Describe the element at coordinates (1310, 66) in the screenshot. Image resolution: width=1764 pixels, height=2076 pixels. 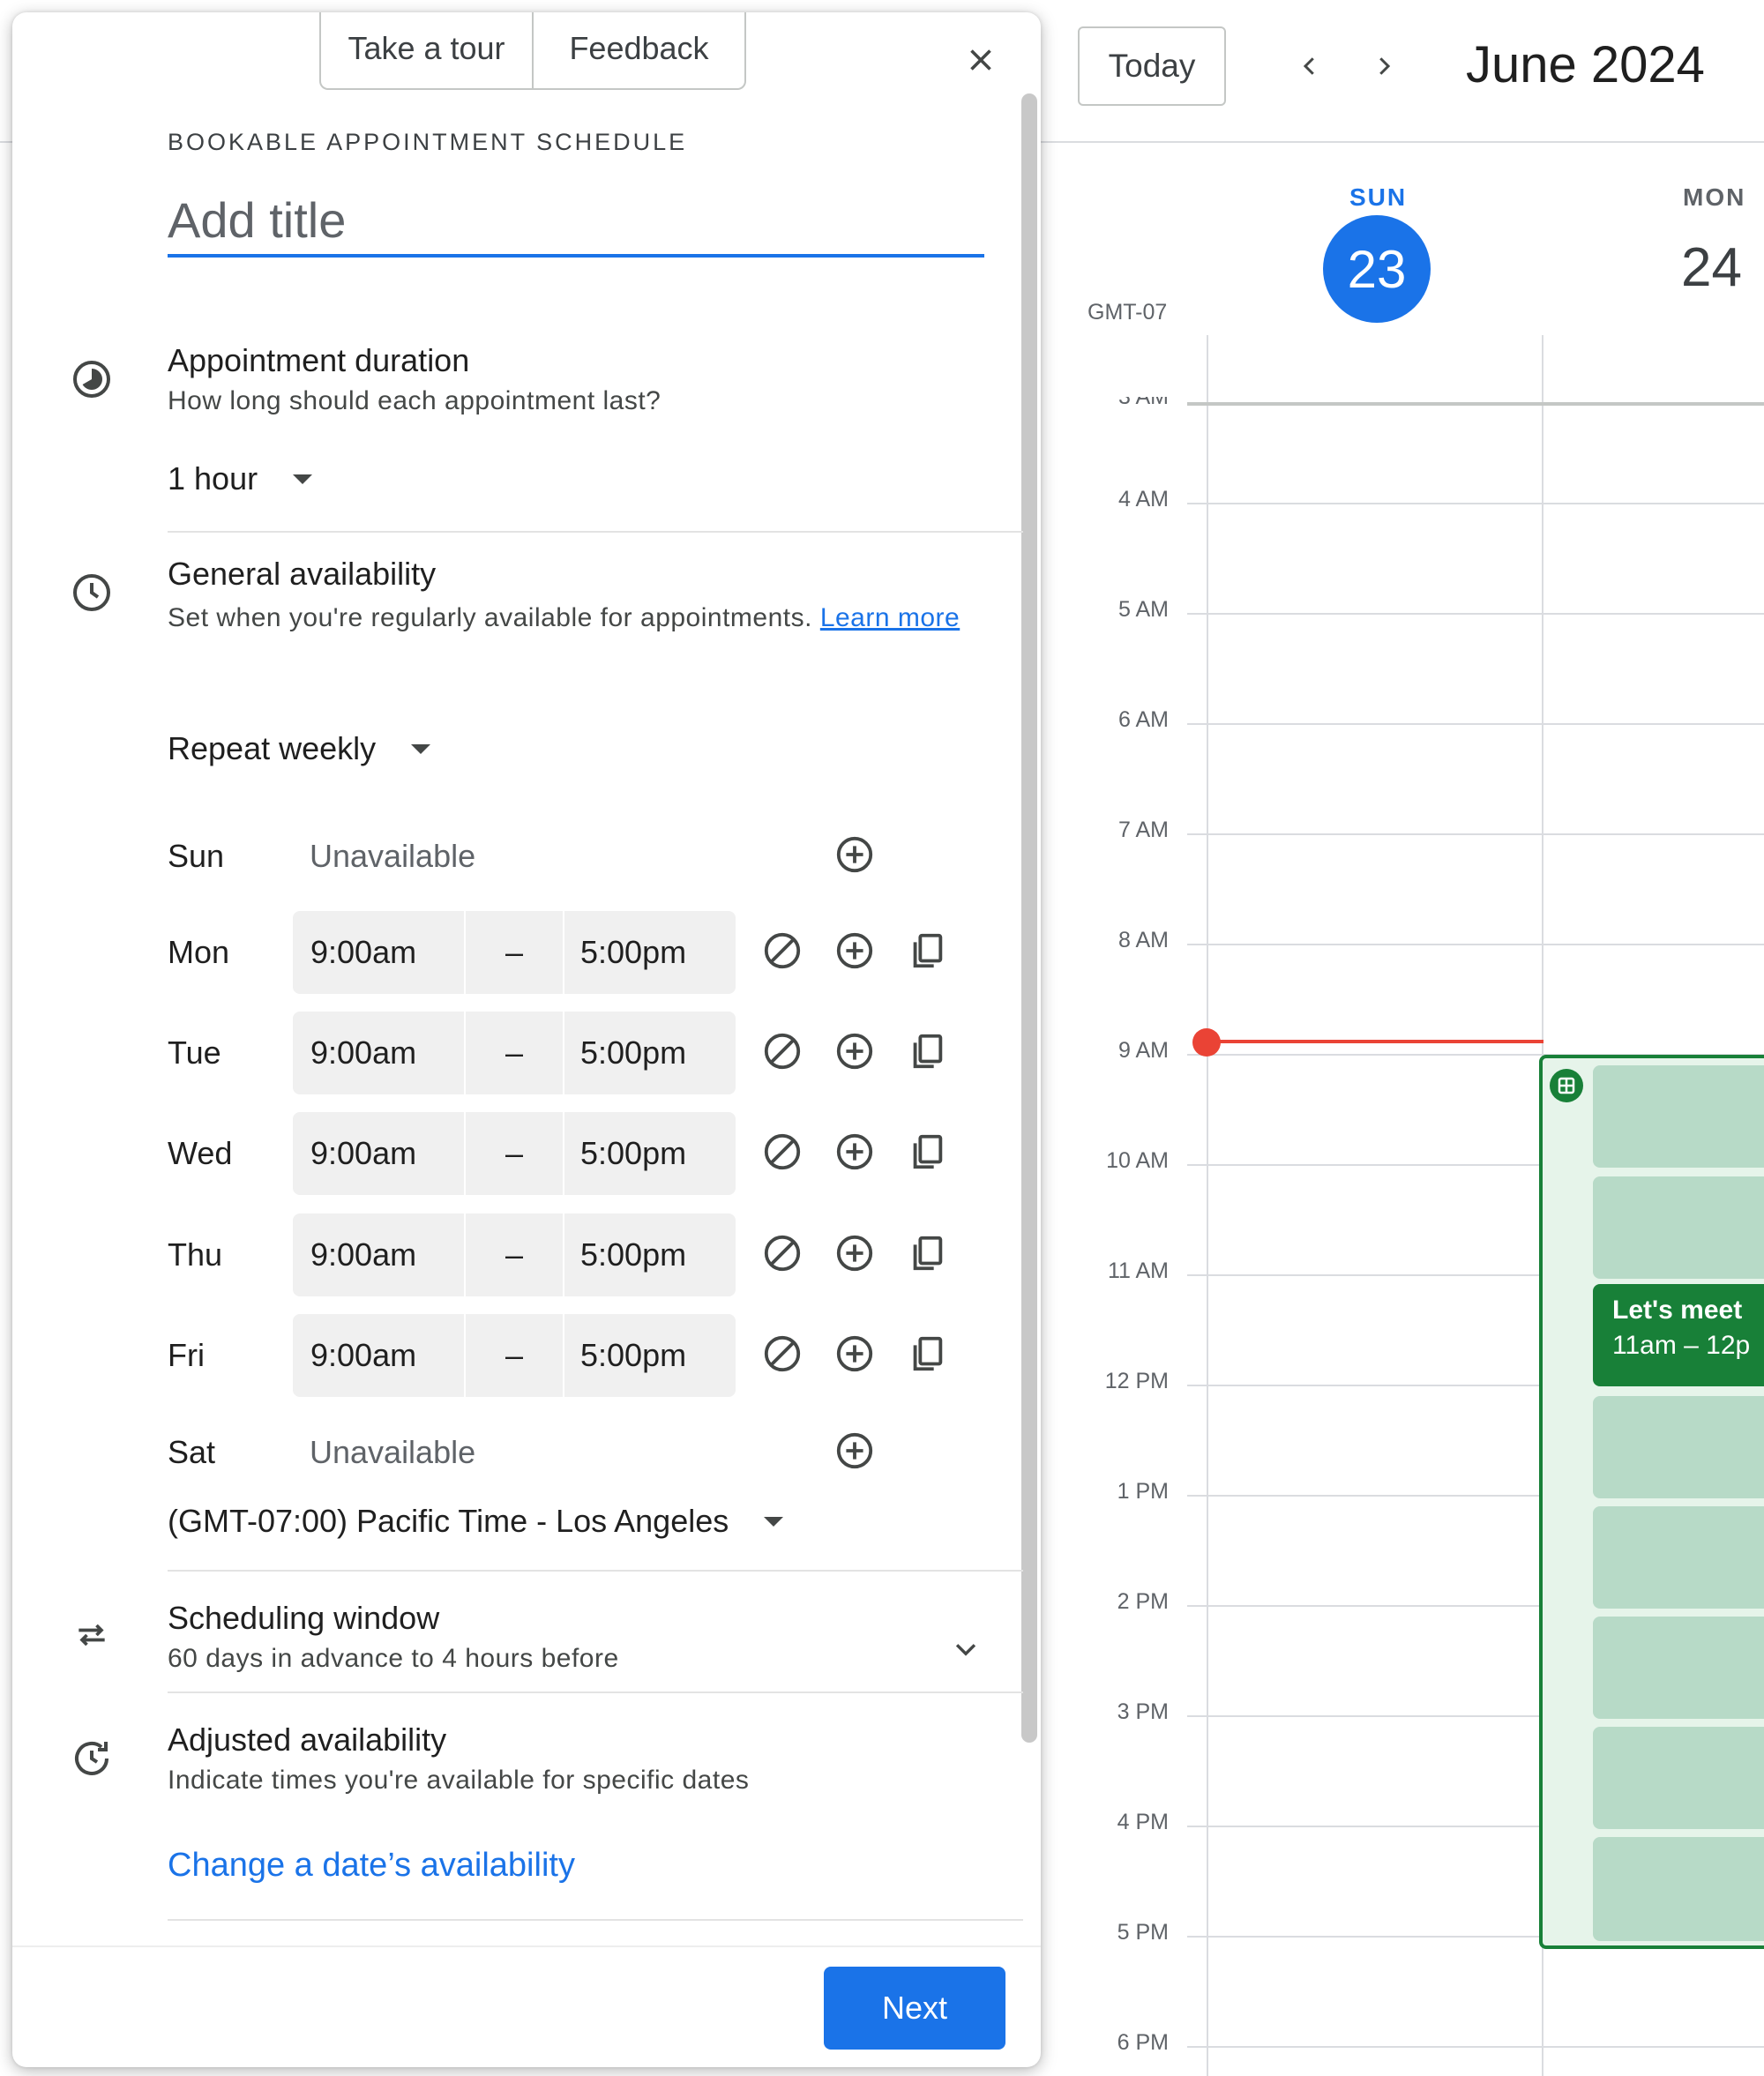
I see `prev-period-button` at that location.